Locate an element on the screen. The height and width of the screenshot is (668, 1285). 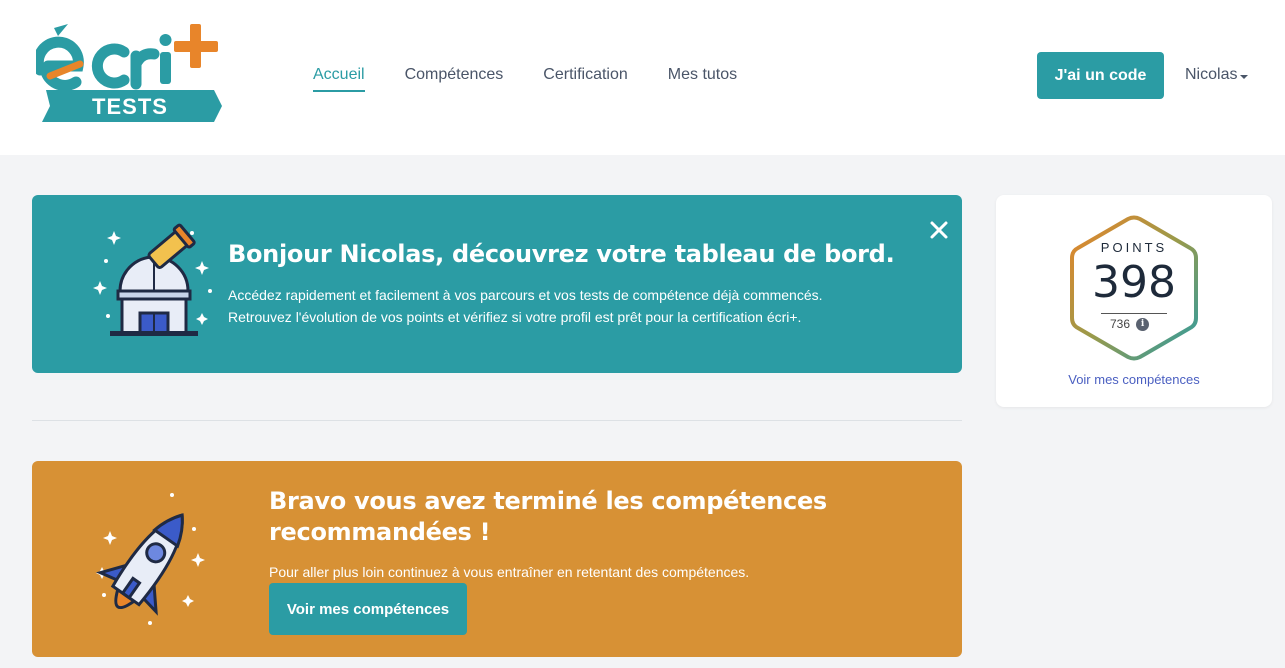
user-name: Nicolas is located at coordinates (1211, 74).